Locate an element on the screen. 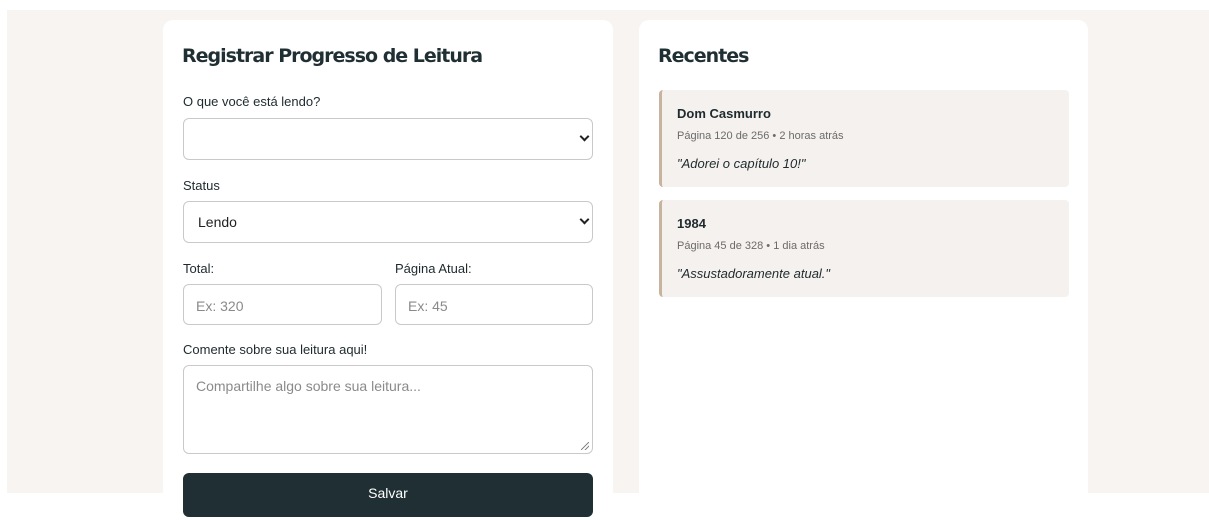  recent-item-meta: Página 45 de 328 • 1 dia atrás is located at coordinates (751, 246).